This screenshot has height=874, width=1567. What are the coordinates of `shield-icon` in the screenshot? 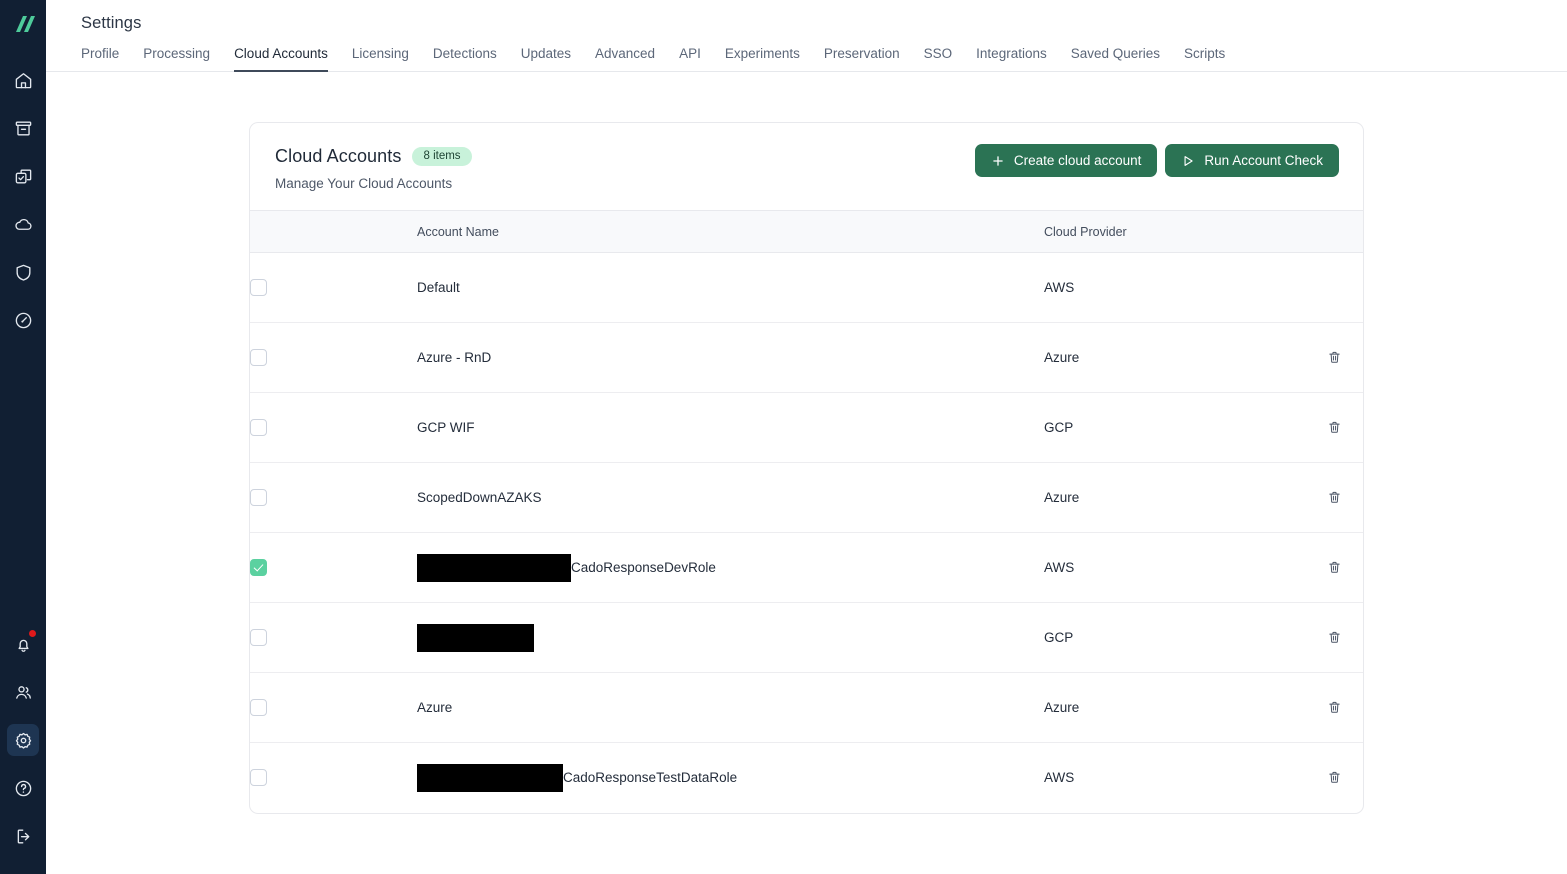 It's located at (23, 272).